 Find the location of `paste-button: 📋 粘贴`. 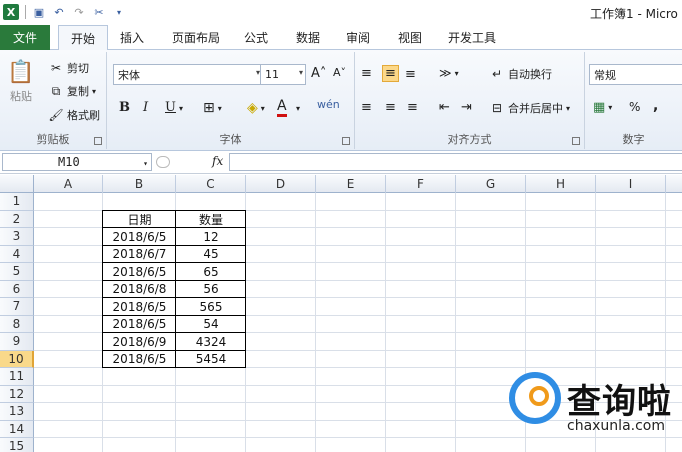

paste-button: 📋 粘贴 is located at coordinates (20, 81).